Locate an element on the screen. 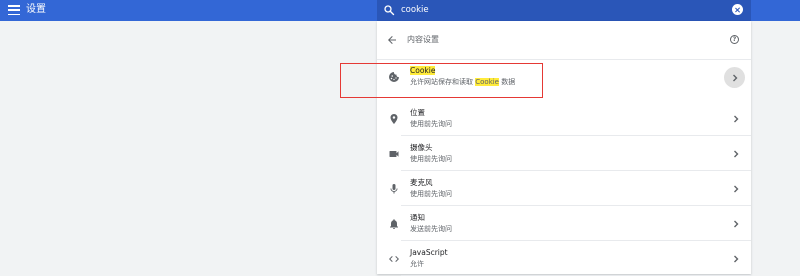 This screenshot has height=276, width=800. location-pin-icon is located at coordinates (394, 119).